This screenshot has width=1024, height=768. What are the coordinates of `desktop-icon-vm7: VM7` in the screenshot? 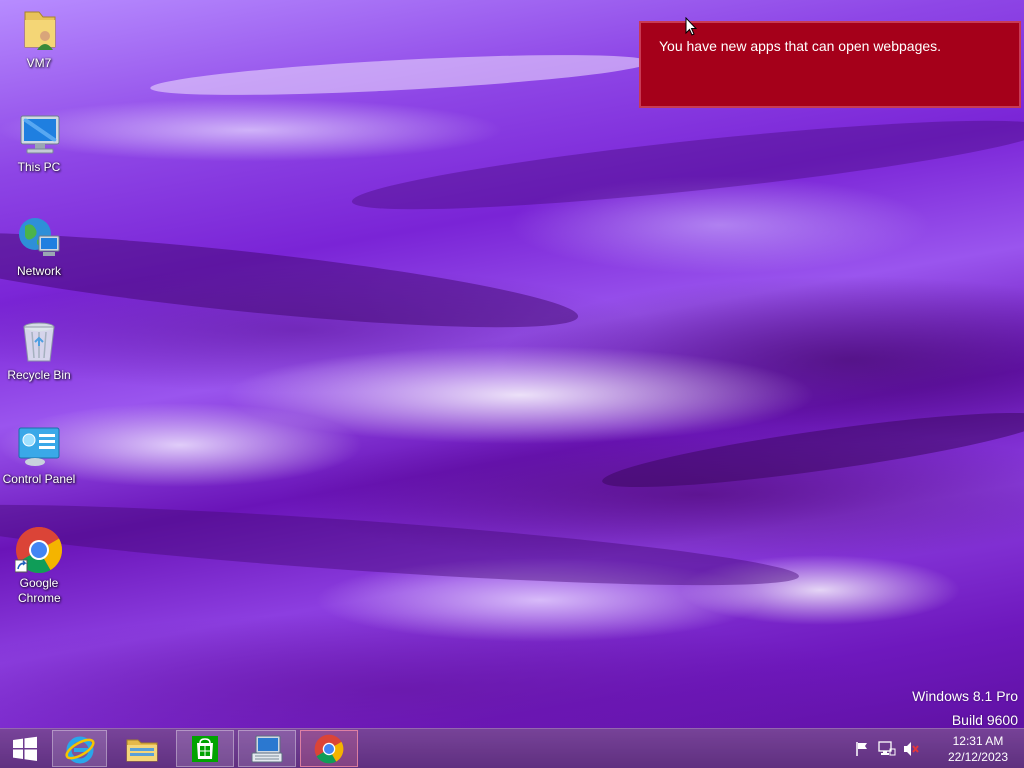 It's located at (39, 38).